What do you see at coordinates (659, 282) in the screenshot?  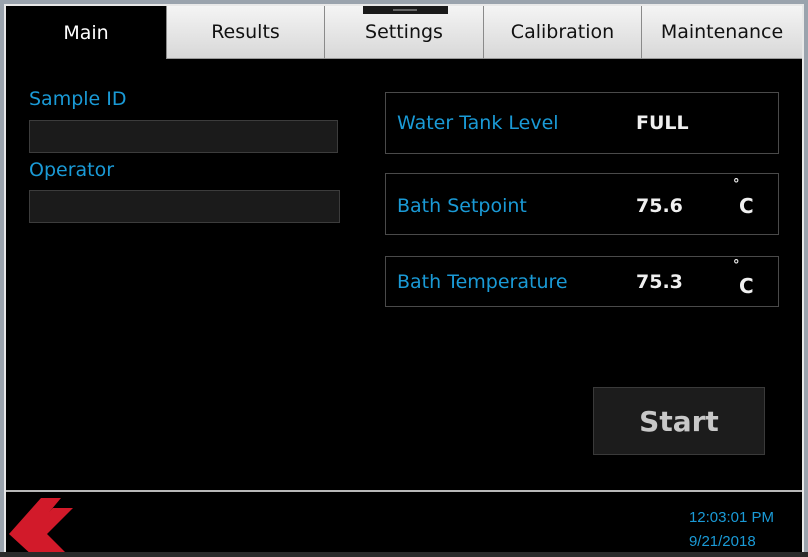 I see `bath-temperature-value: 75.3` at bounding box center [659, 282].